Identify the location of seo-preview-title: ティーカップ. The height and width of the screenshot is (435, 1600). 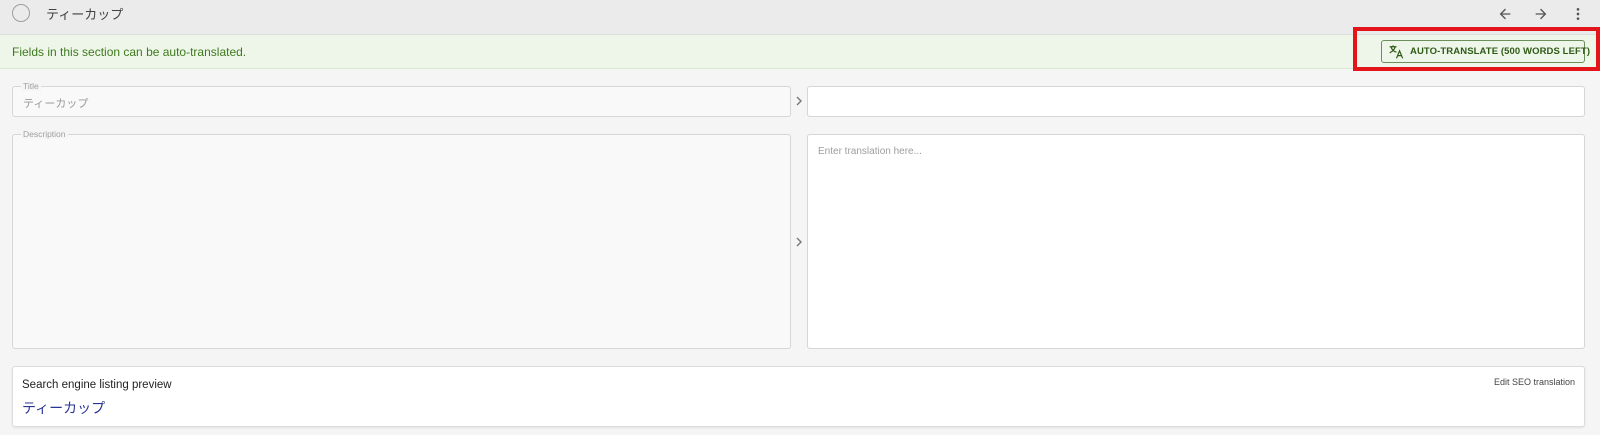
(64, 408).